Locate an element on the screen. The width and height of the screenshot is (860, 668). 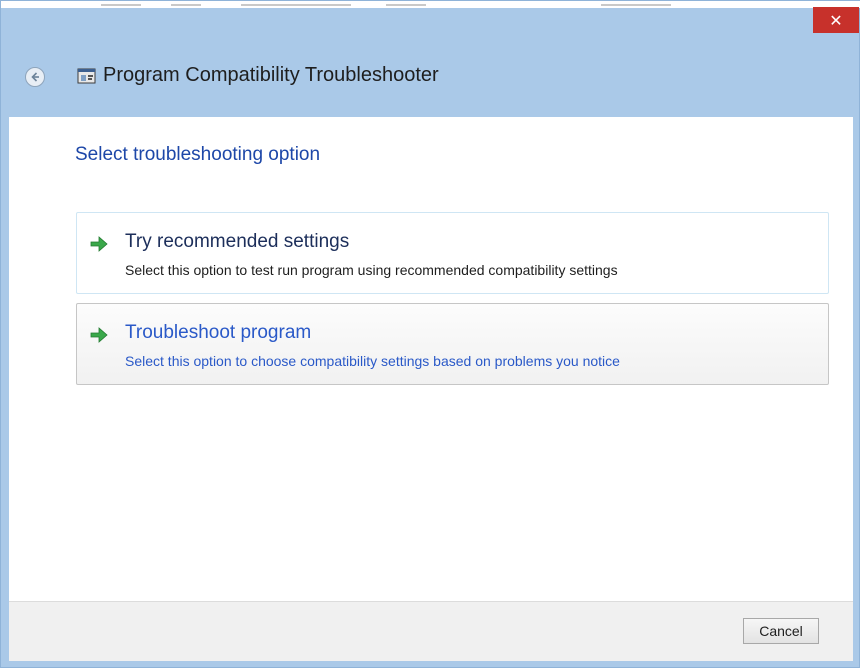
back-arrow-icon is located at coordinates (35, 77).